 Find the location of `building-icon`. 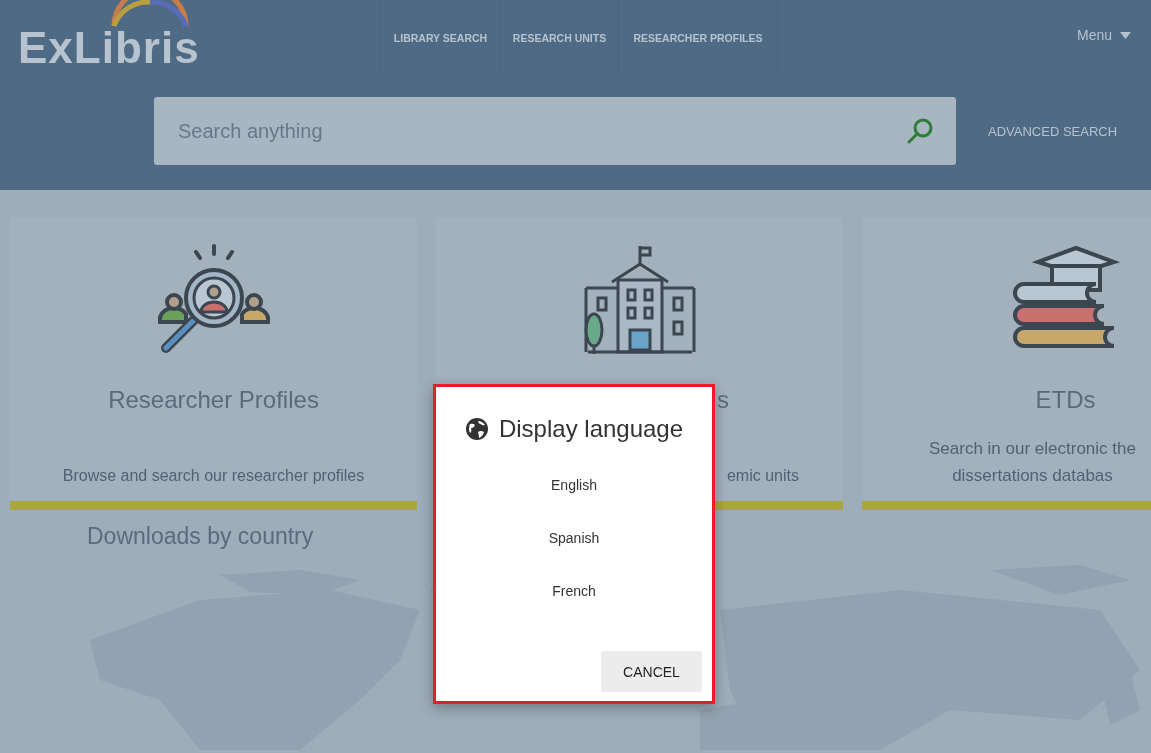

building-icon is located at coordinates (639, 300).